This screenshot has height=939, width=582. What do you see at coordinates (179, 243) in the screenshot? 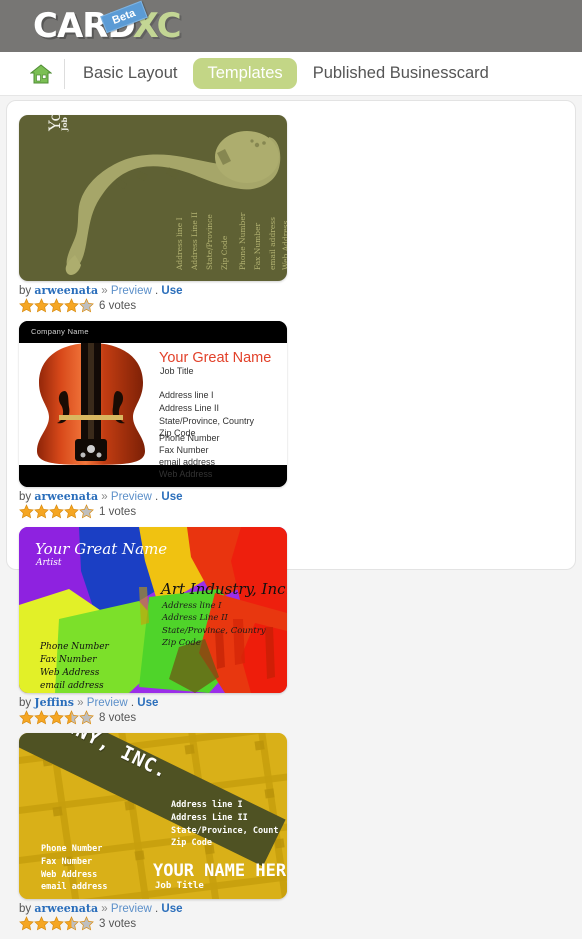
I see `card-address-line-1: Address line I` at bounding box center [179, 243].